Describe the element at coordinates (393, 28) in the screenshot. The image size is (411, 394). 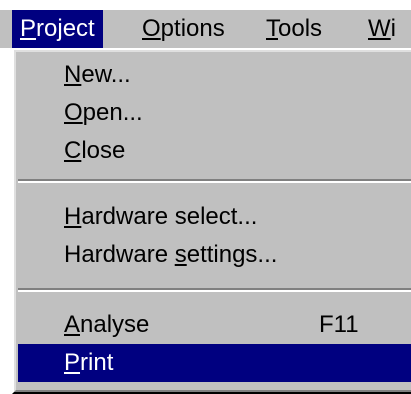
I see `menu-window-label-rest: i` at that location.